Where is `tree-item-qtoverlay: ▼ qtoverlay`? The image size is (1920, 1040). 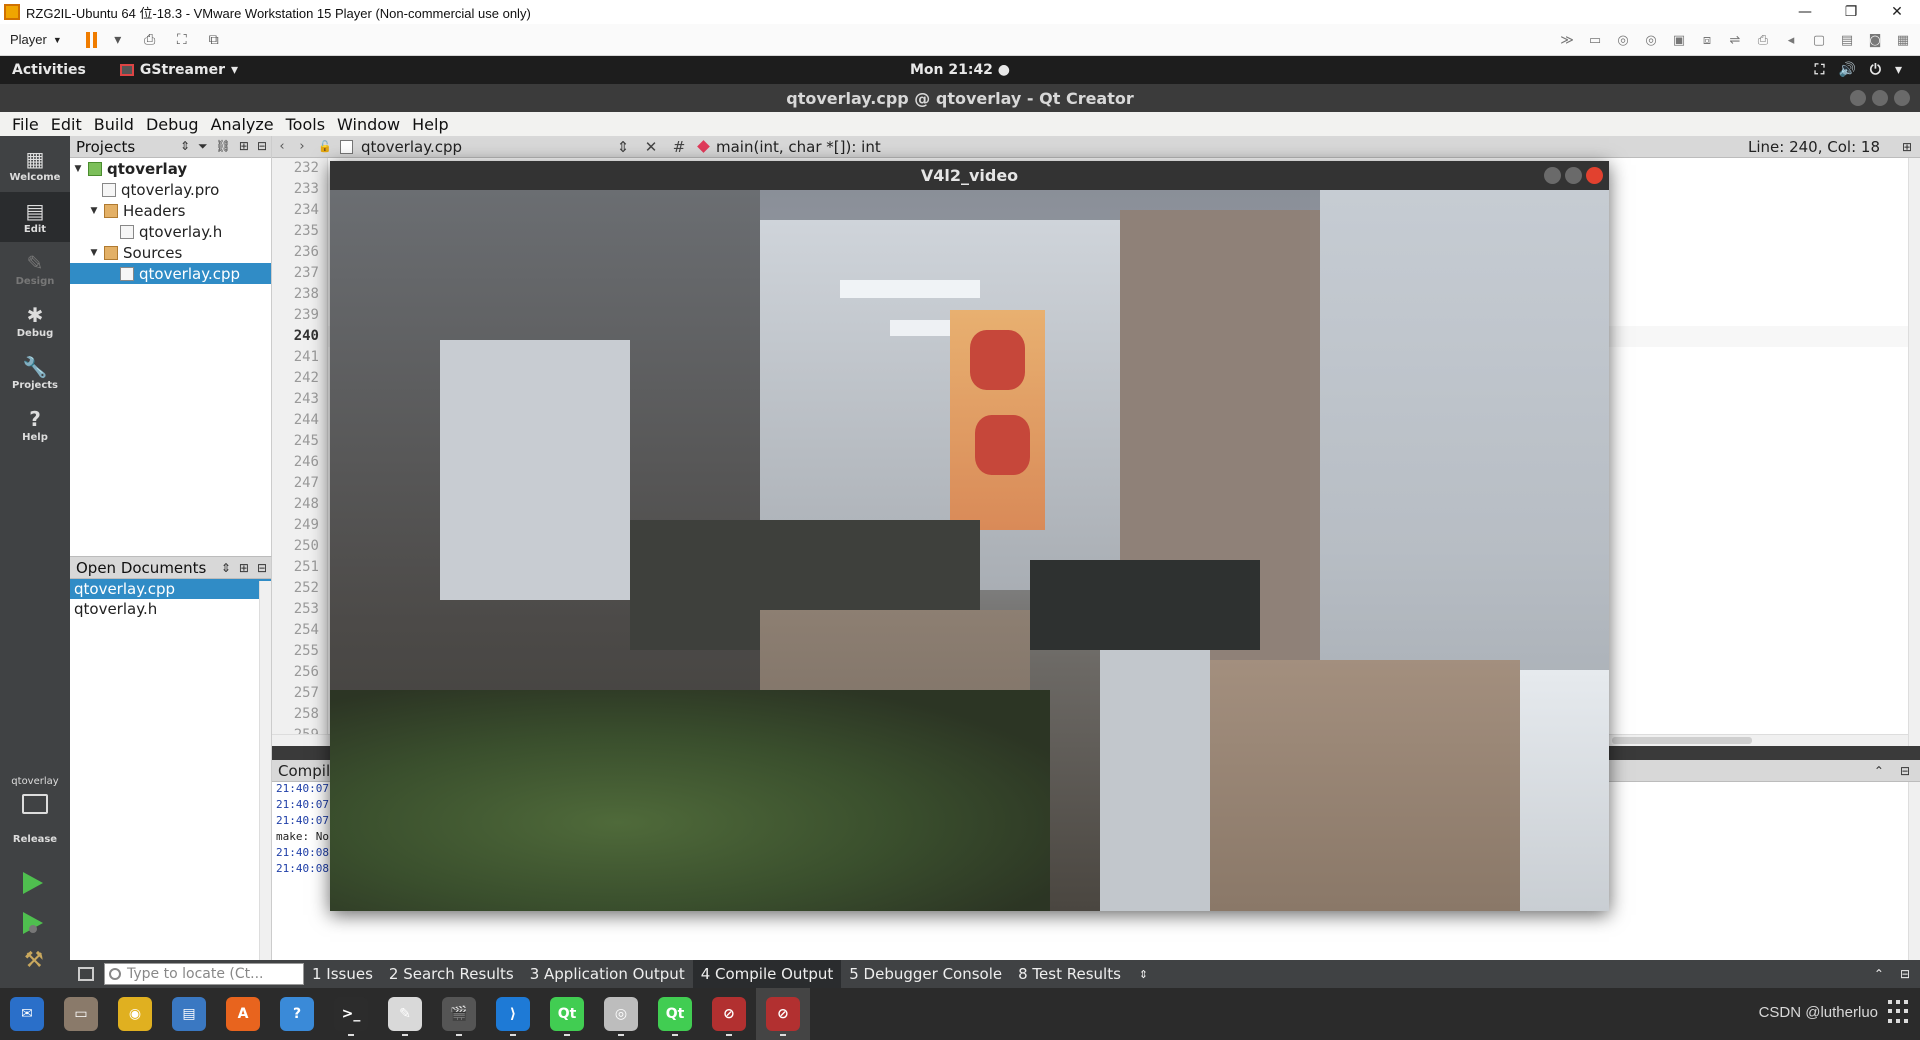
tree-item-qtoverlay: ▼ qtoverlay is located at coordinates (170, 168).